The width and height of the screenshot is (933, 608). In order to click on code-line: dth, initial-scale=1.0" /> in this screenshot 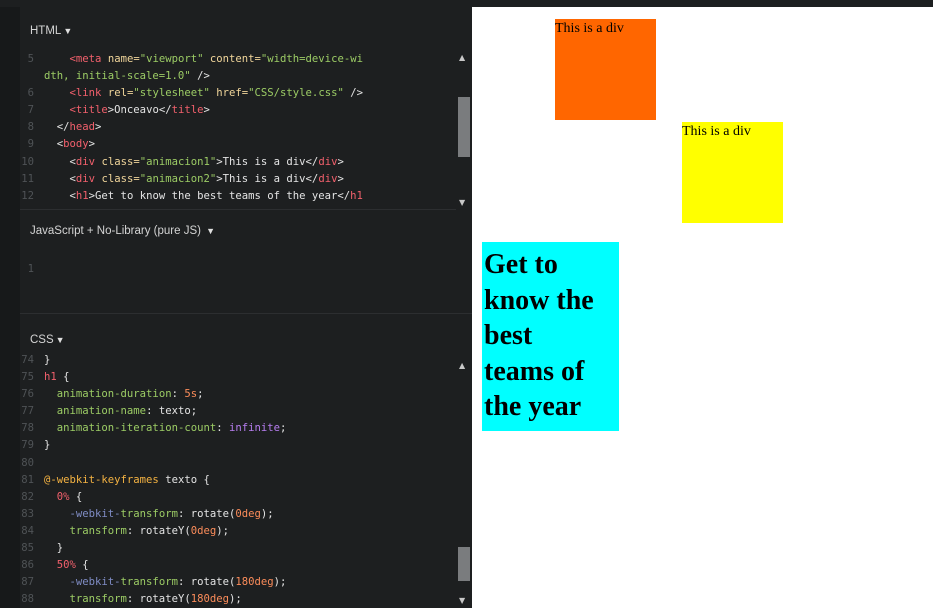, I will do `click(127, 76)`.